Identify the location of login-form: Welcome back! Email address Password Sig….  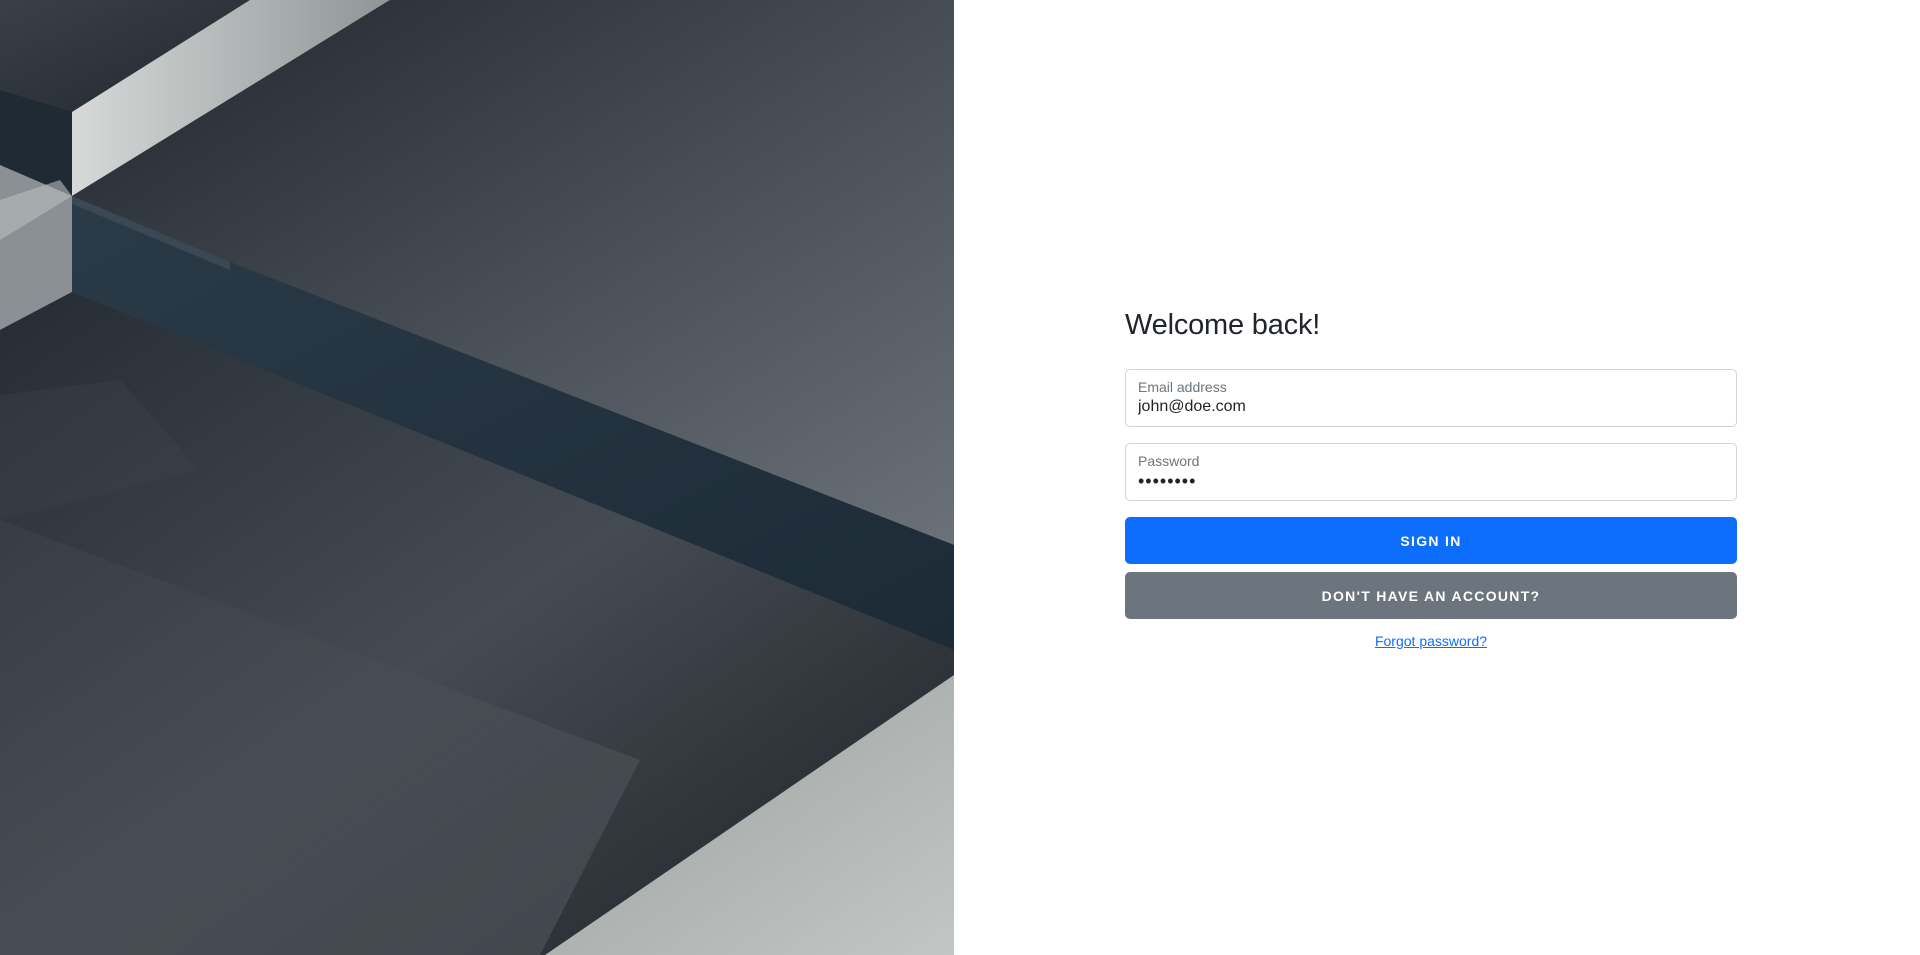
(1431, 476).